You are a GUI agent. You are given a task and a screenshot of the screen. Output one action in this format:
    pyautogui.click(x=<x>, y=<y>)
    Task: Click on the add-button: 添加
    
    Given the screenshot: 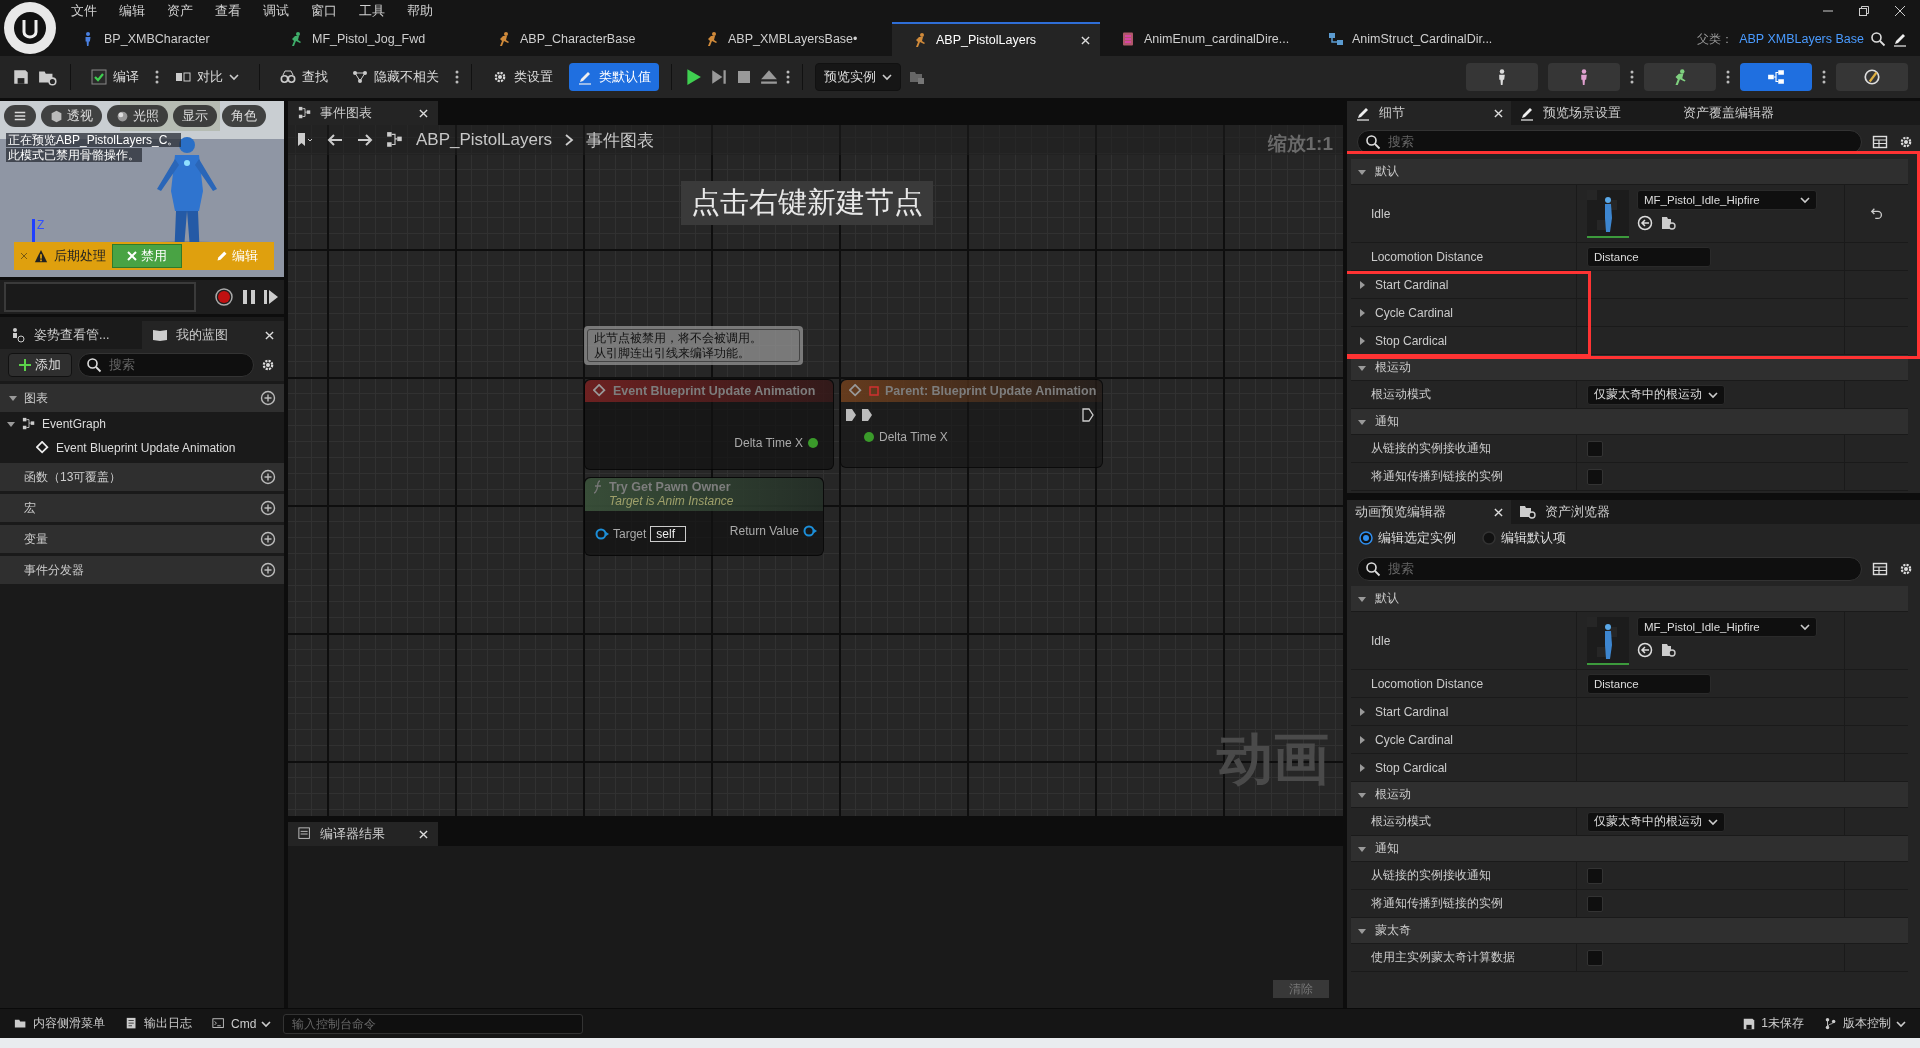 What is the action you would take?
    pyautogui.click(x=40, y=365)
    